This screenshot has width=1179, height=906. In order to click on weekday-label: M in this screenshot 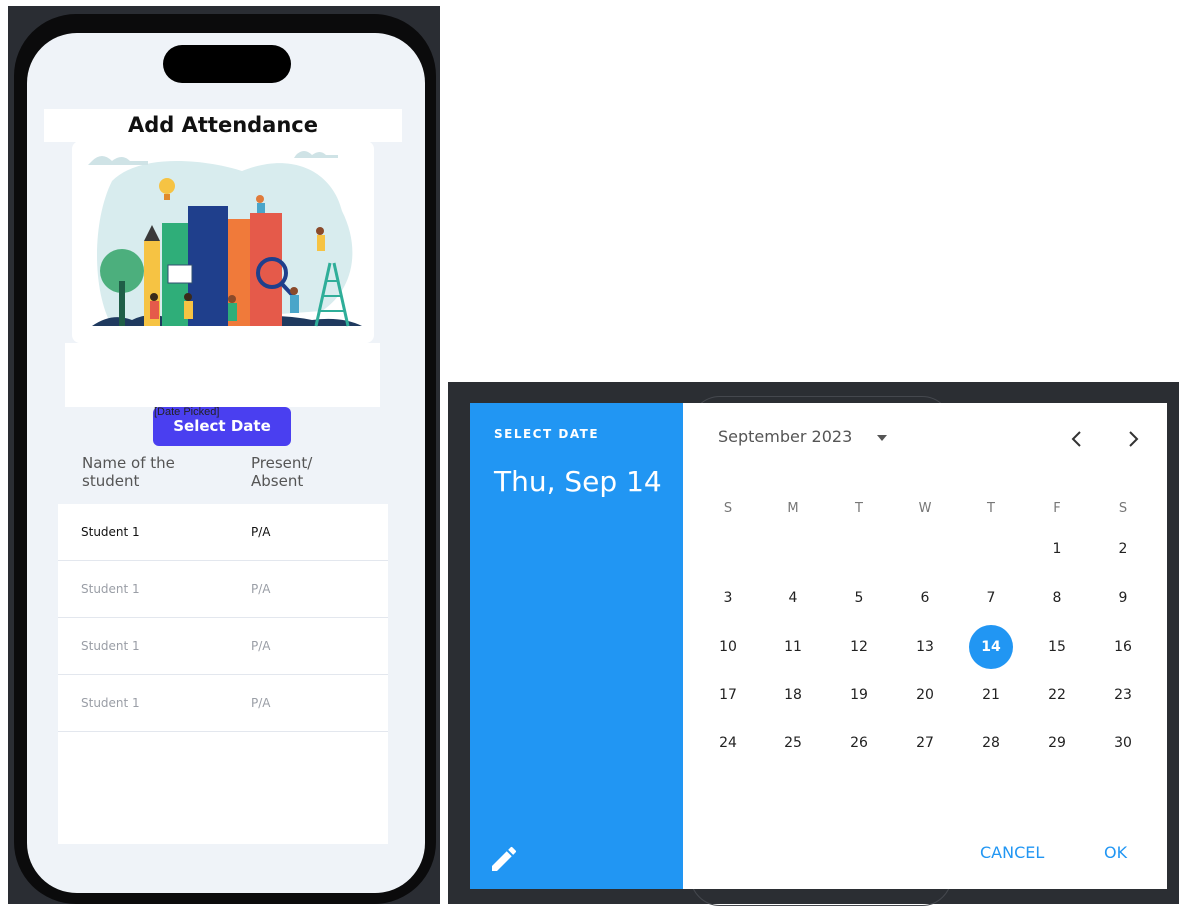, I will do `click(793, 508)`.